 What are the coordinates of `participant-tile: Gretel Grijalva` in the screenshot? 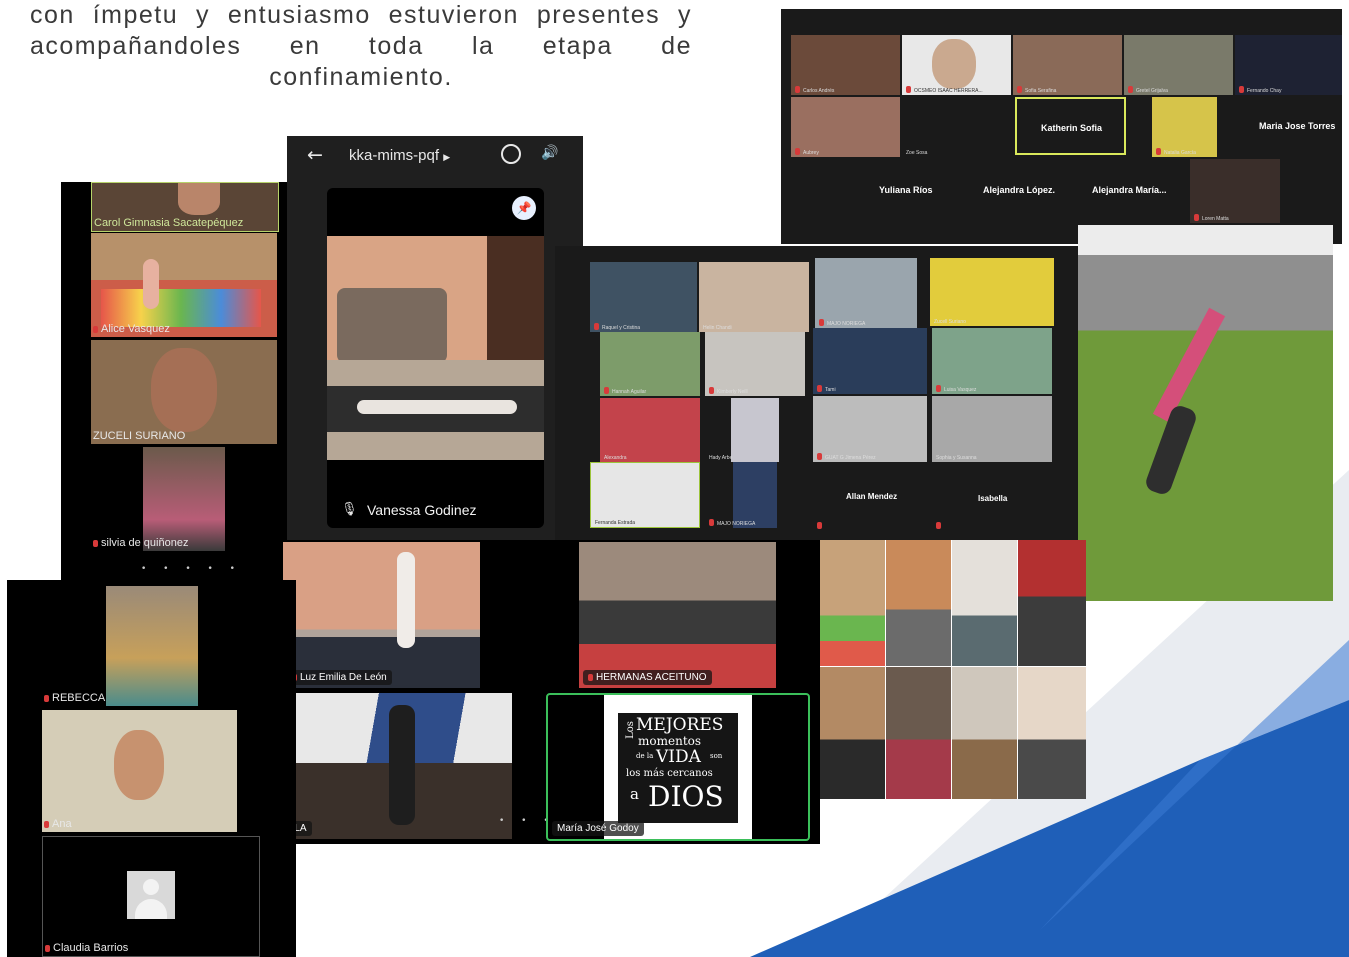 It's located at (1178, 65).